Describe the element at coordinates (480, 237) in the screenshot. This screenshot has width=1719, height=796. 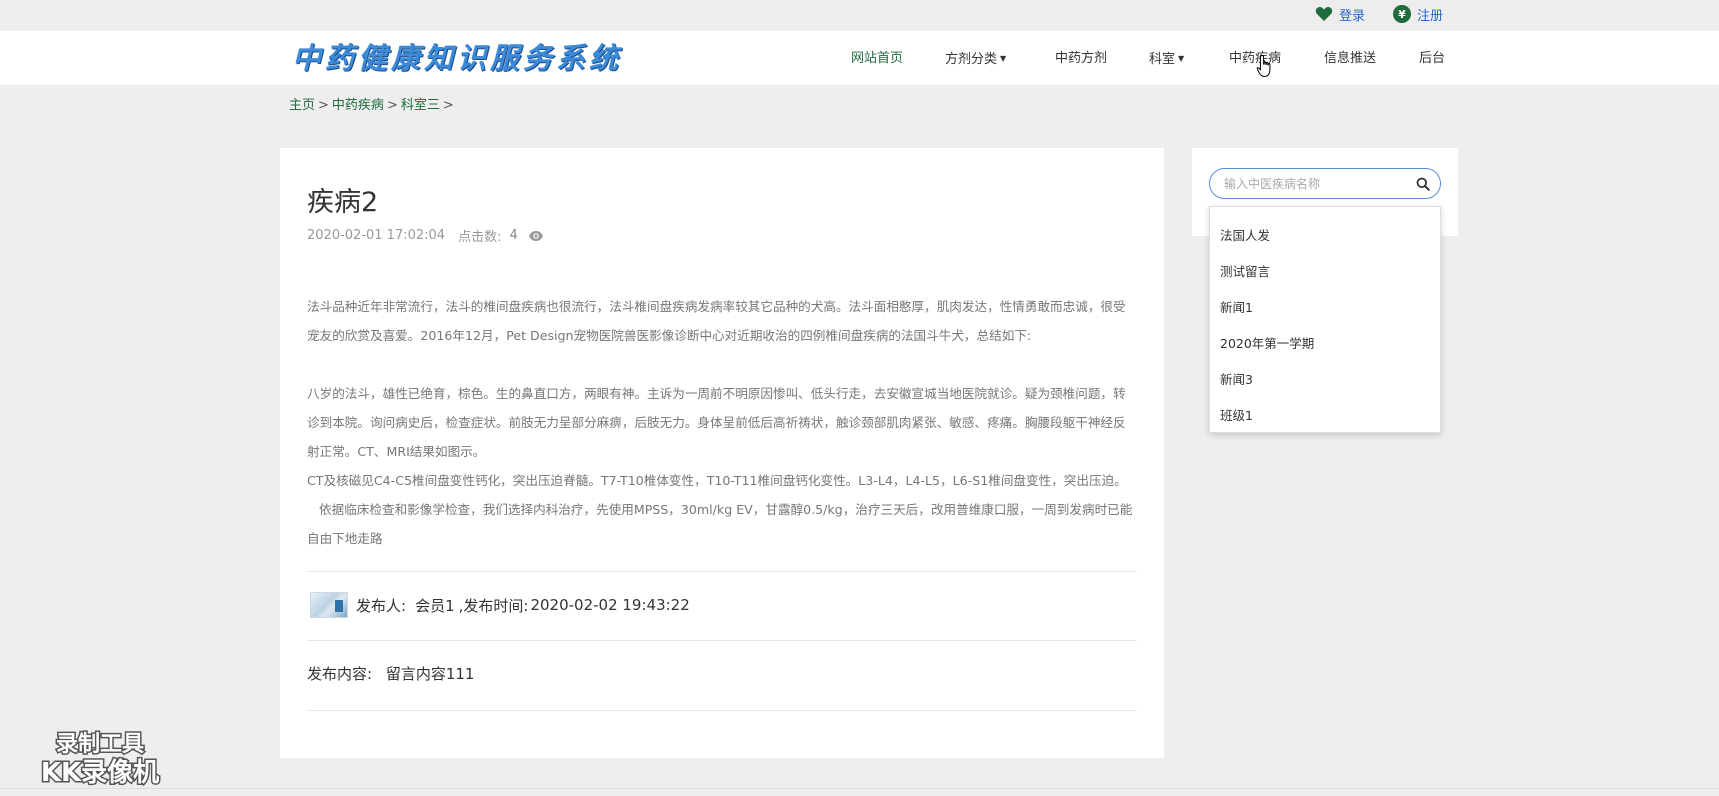
I see `clicks-label: 点击数:` at that location.